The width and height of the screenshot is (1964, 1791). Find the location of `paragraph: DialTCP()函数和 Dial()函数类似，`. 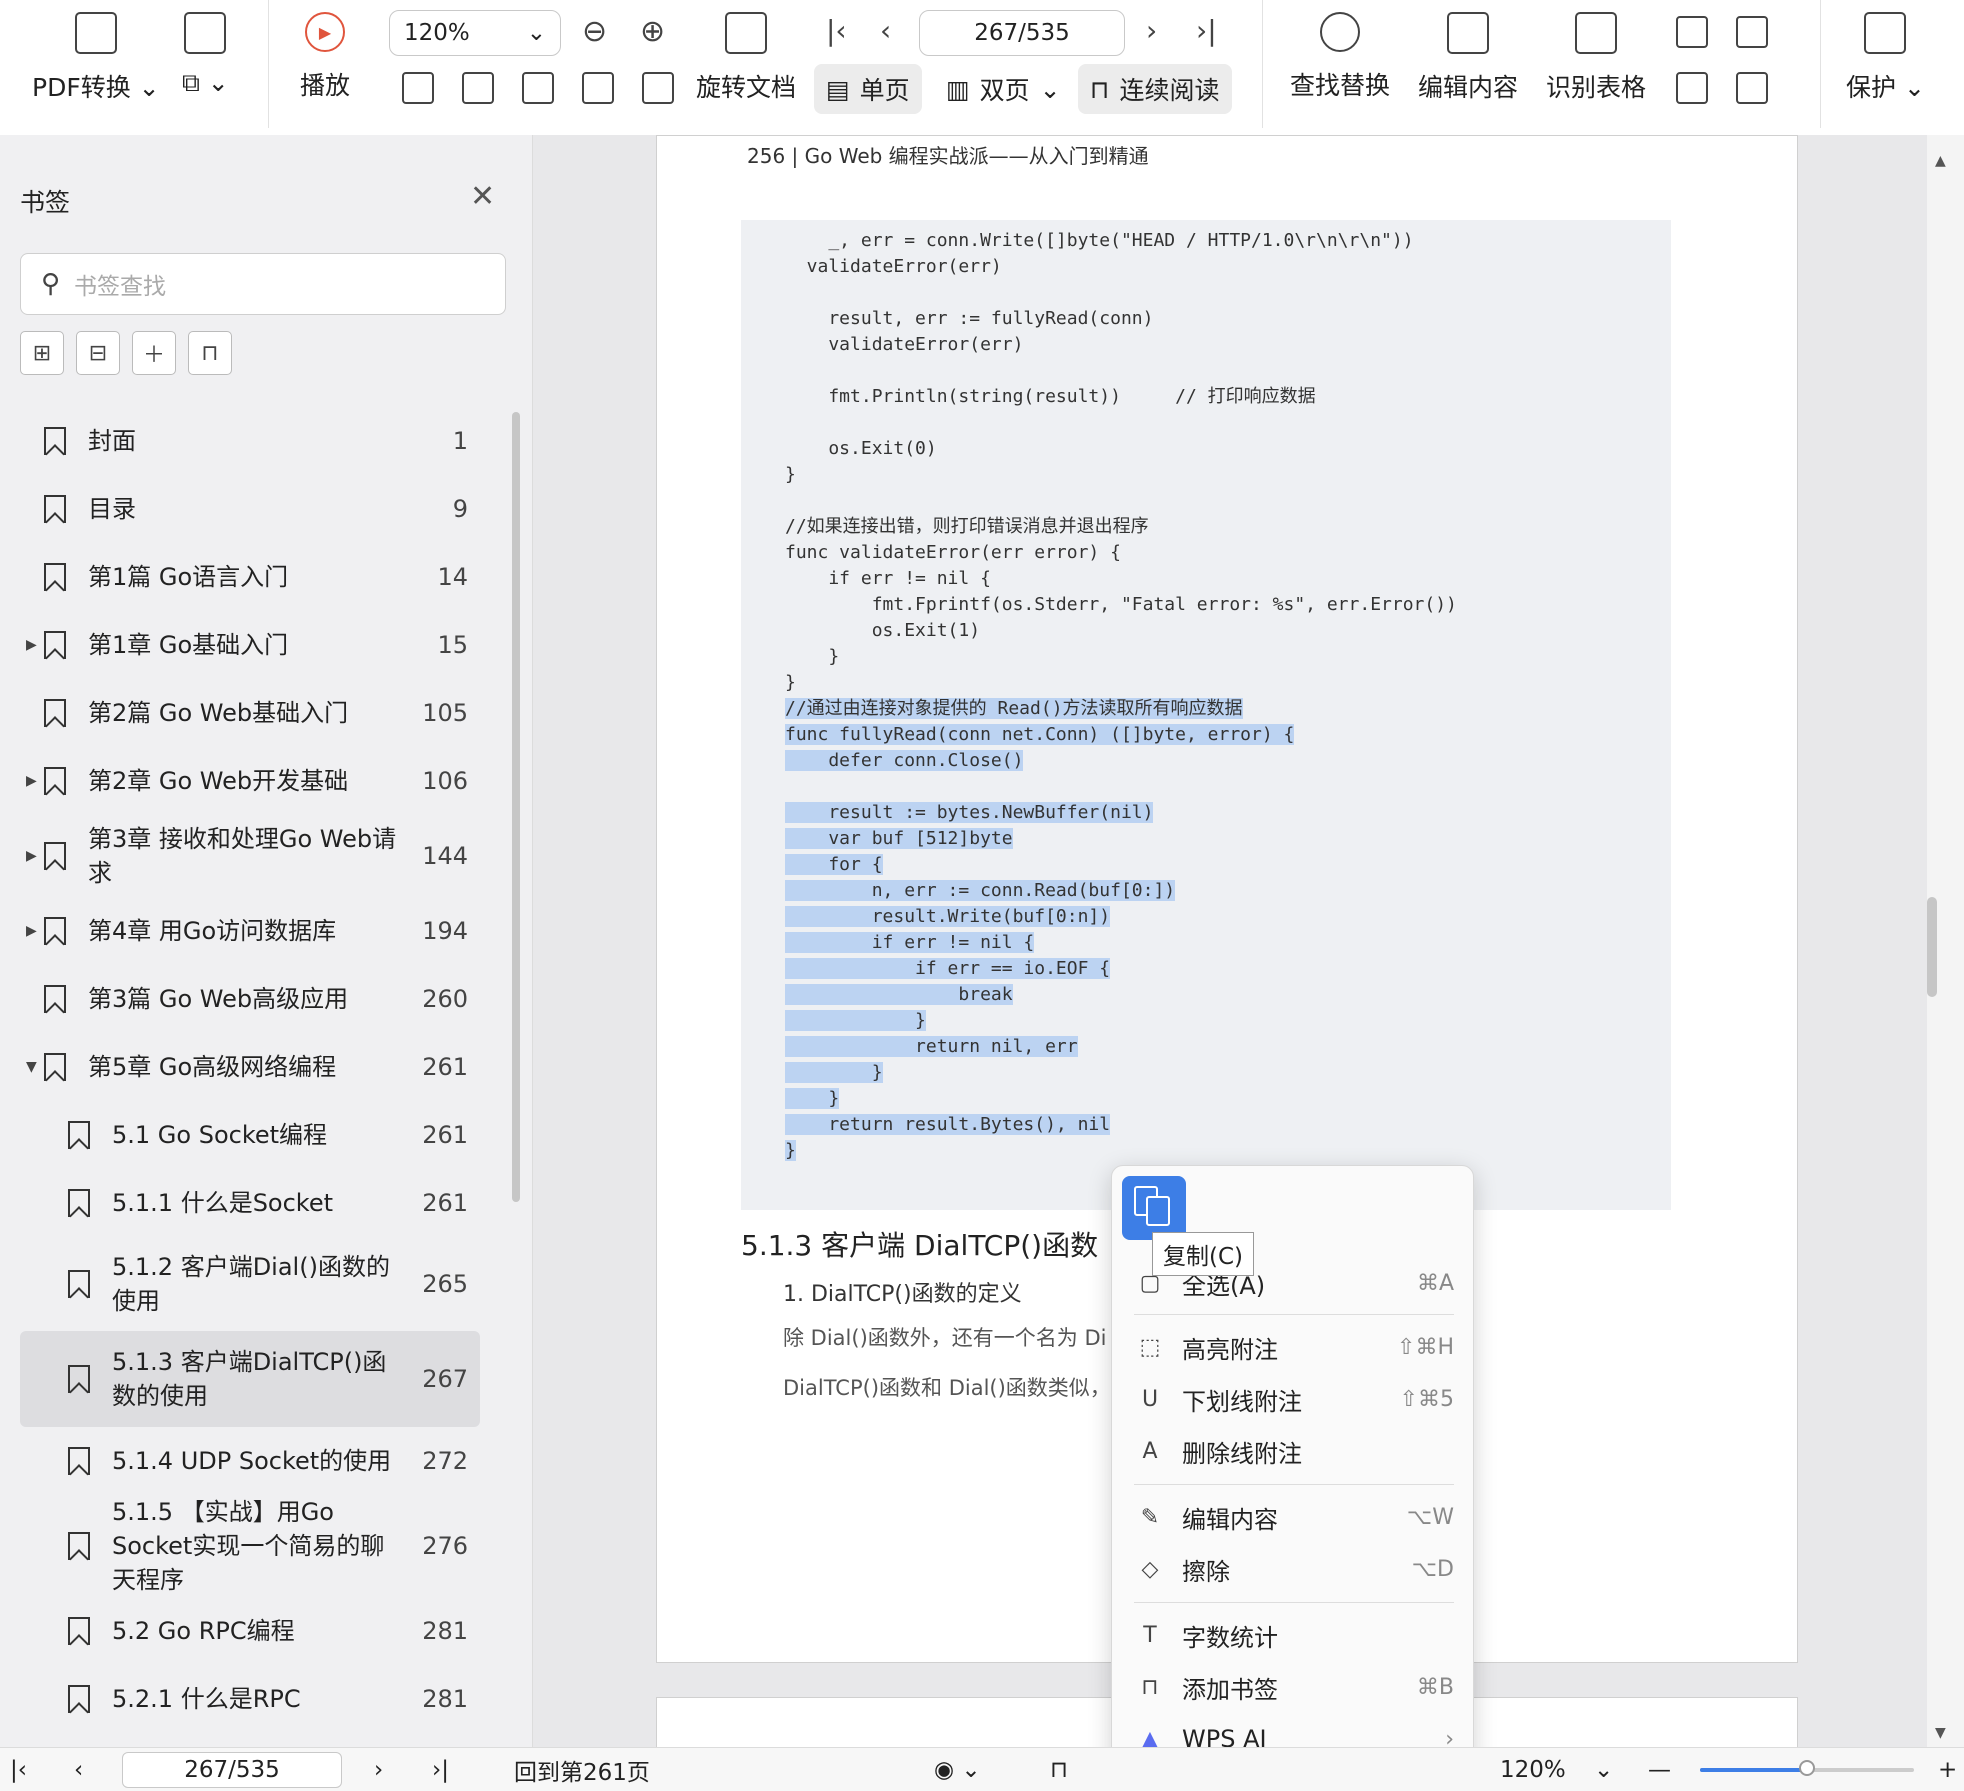

paragraph: DialTCP()函数和 Dial()函数类似， is located at coordinates (947, 1388).